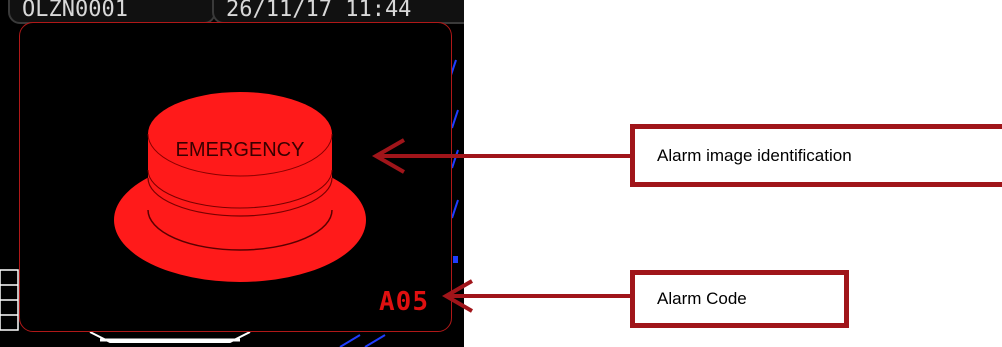 This screenshot has height=347, width=1002. I want to click on callout-label: Alarm image identification, so click(754, 155).